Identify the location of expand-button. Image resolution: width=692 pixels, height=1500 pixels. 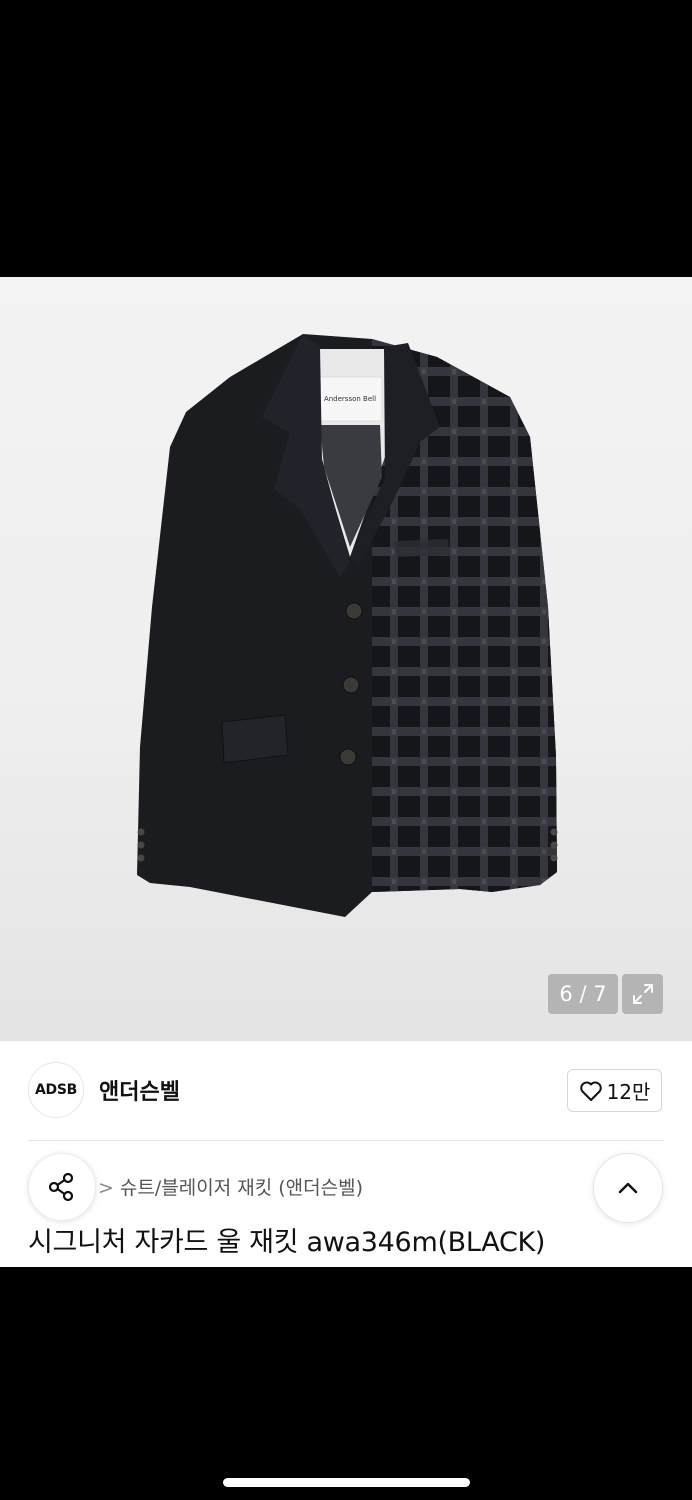
(642, 994).